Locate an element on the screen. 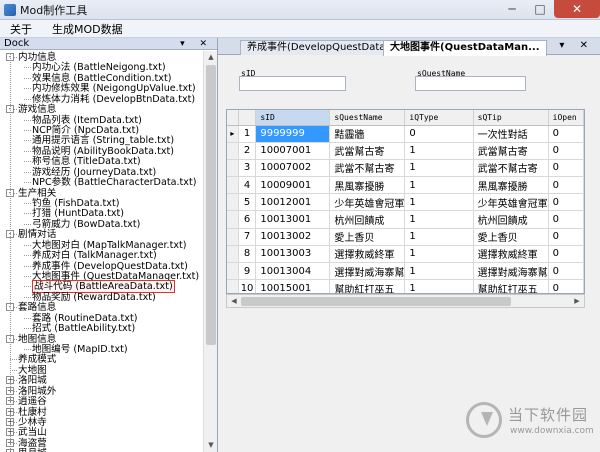 Image resolution: width=600 pixels, height=452 pixels. tree-item: 养成事件 (DevelopQuestData.txt) is located at coordinates (110, 266).